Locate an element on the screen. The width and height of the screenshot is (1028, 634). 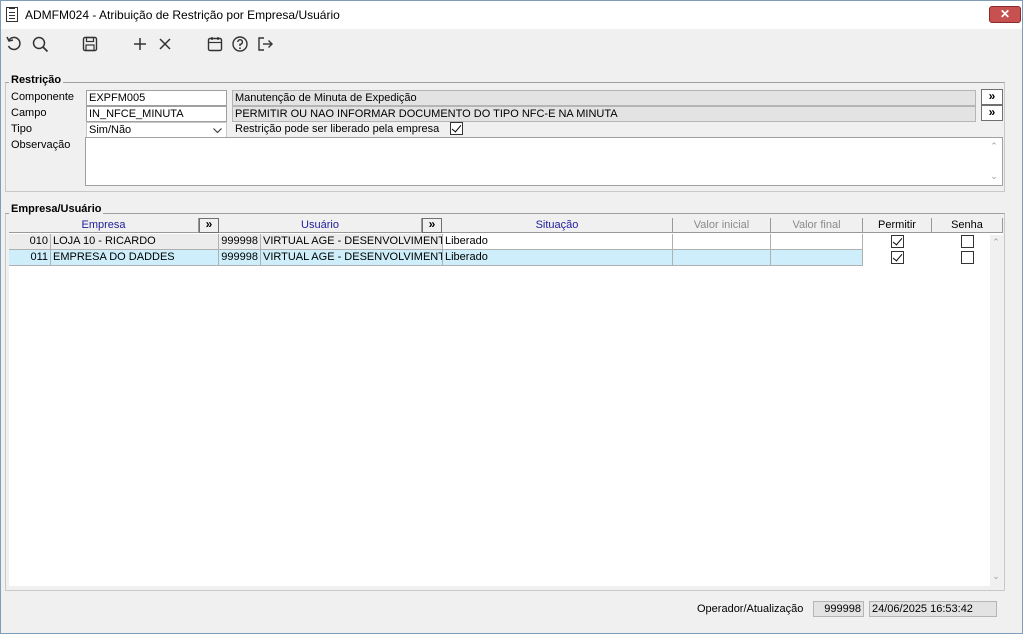
col-permitir-header: Permitir is located at coordinates (897, 225).